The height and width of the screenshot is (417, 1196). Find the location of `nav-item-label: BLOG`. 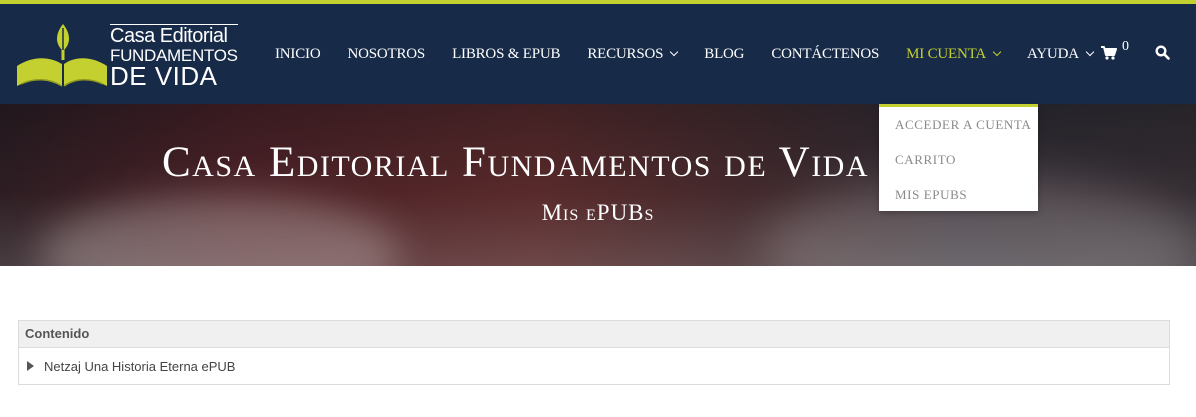

nav-item-label: BLOG is located at coordinates (724, 53).